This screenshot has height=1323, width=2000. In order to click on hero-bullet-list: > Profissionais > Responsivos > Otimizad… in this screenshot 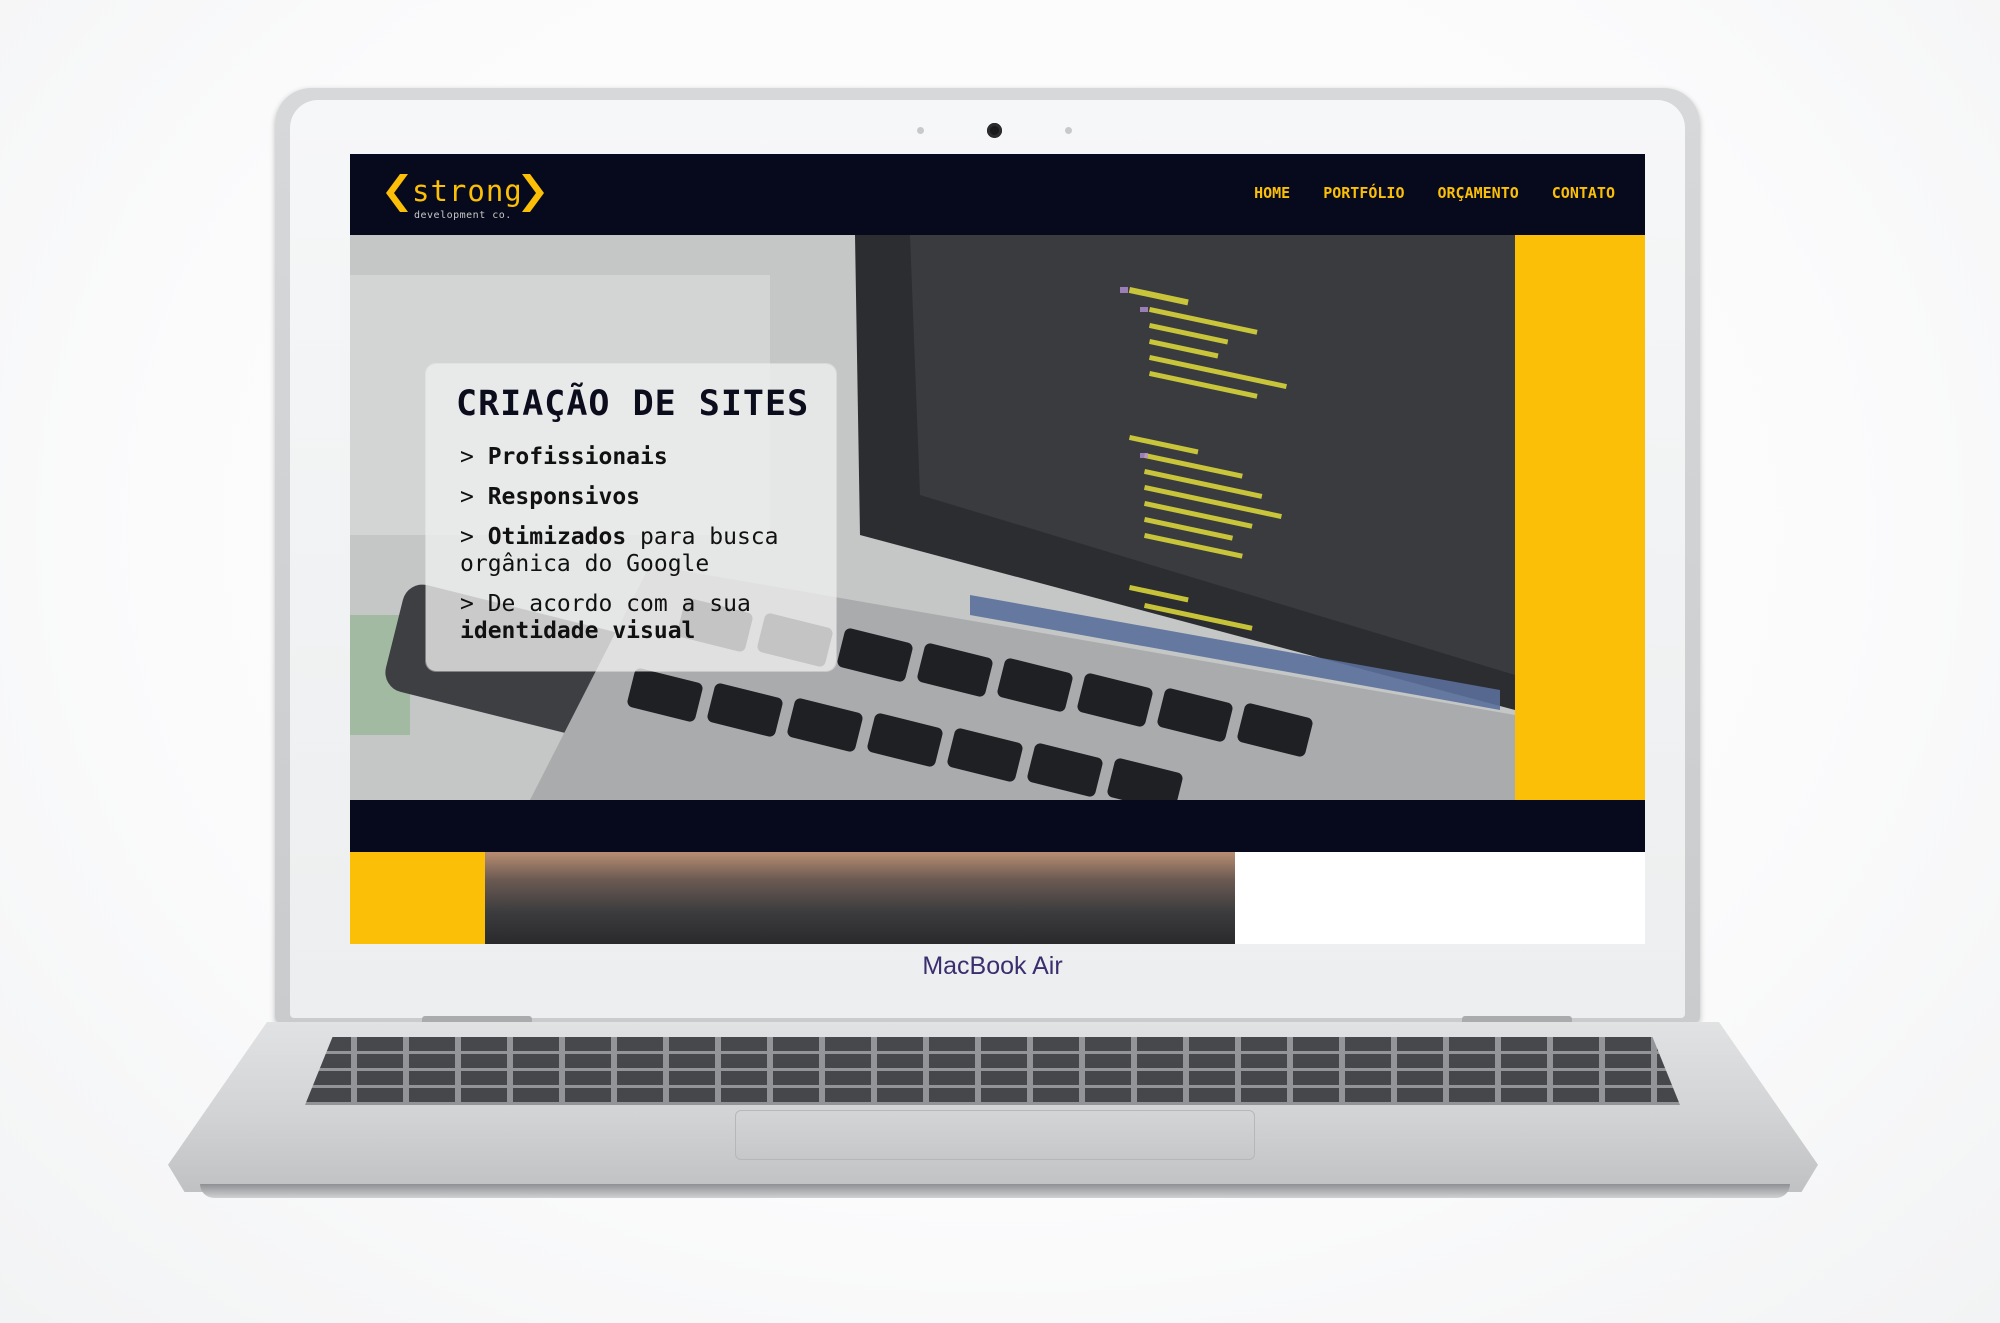, I will do `click(645, 551)`.